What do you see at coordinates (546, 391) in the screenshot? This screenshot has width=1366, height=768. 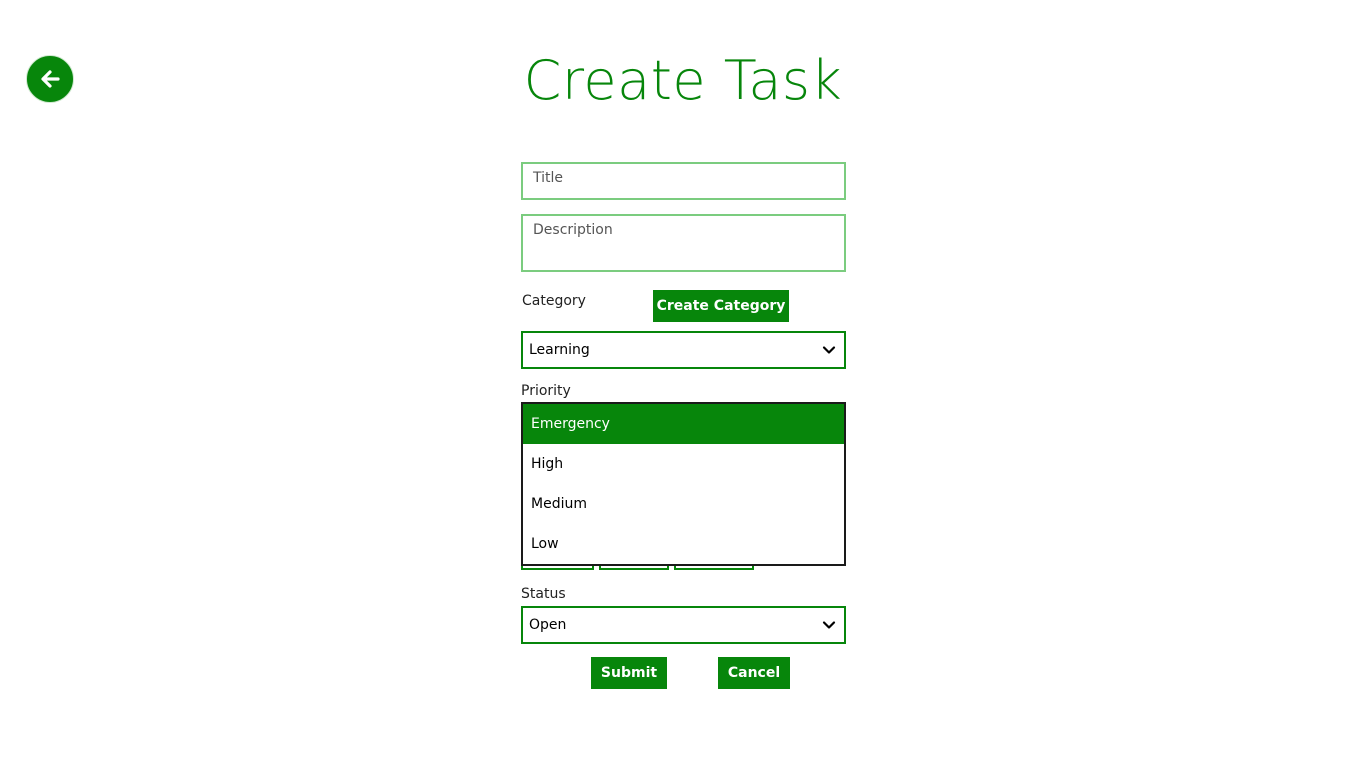 I see `priority-label: Priority` at bounding box center [546, 391].